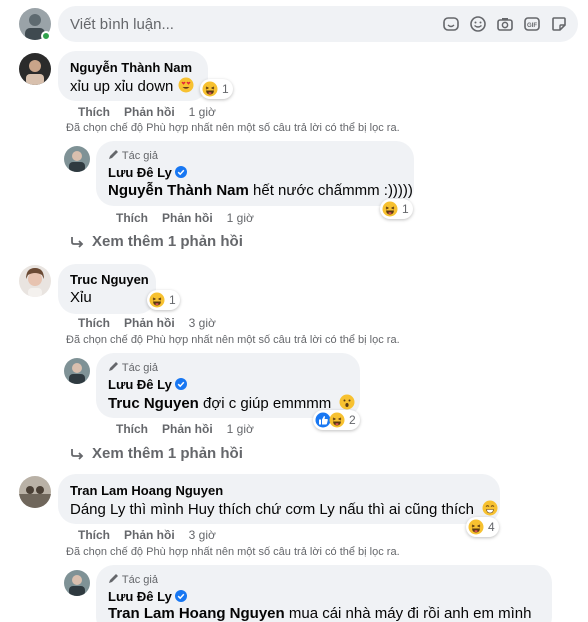 The width and height of the screenshot is (588, 622). I want to click on online-indicator, so click(46, 36).